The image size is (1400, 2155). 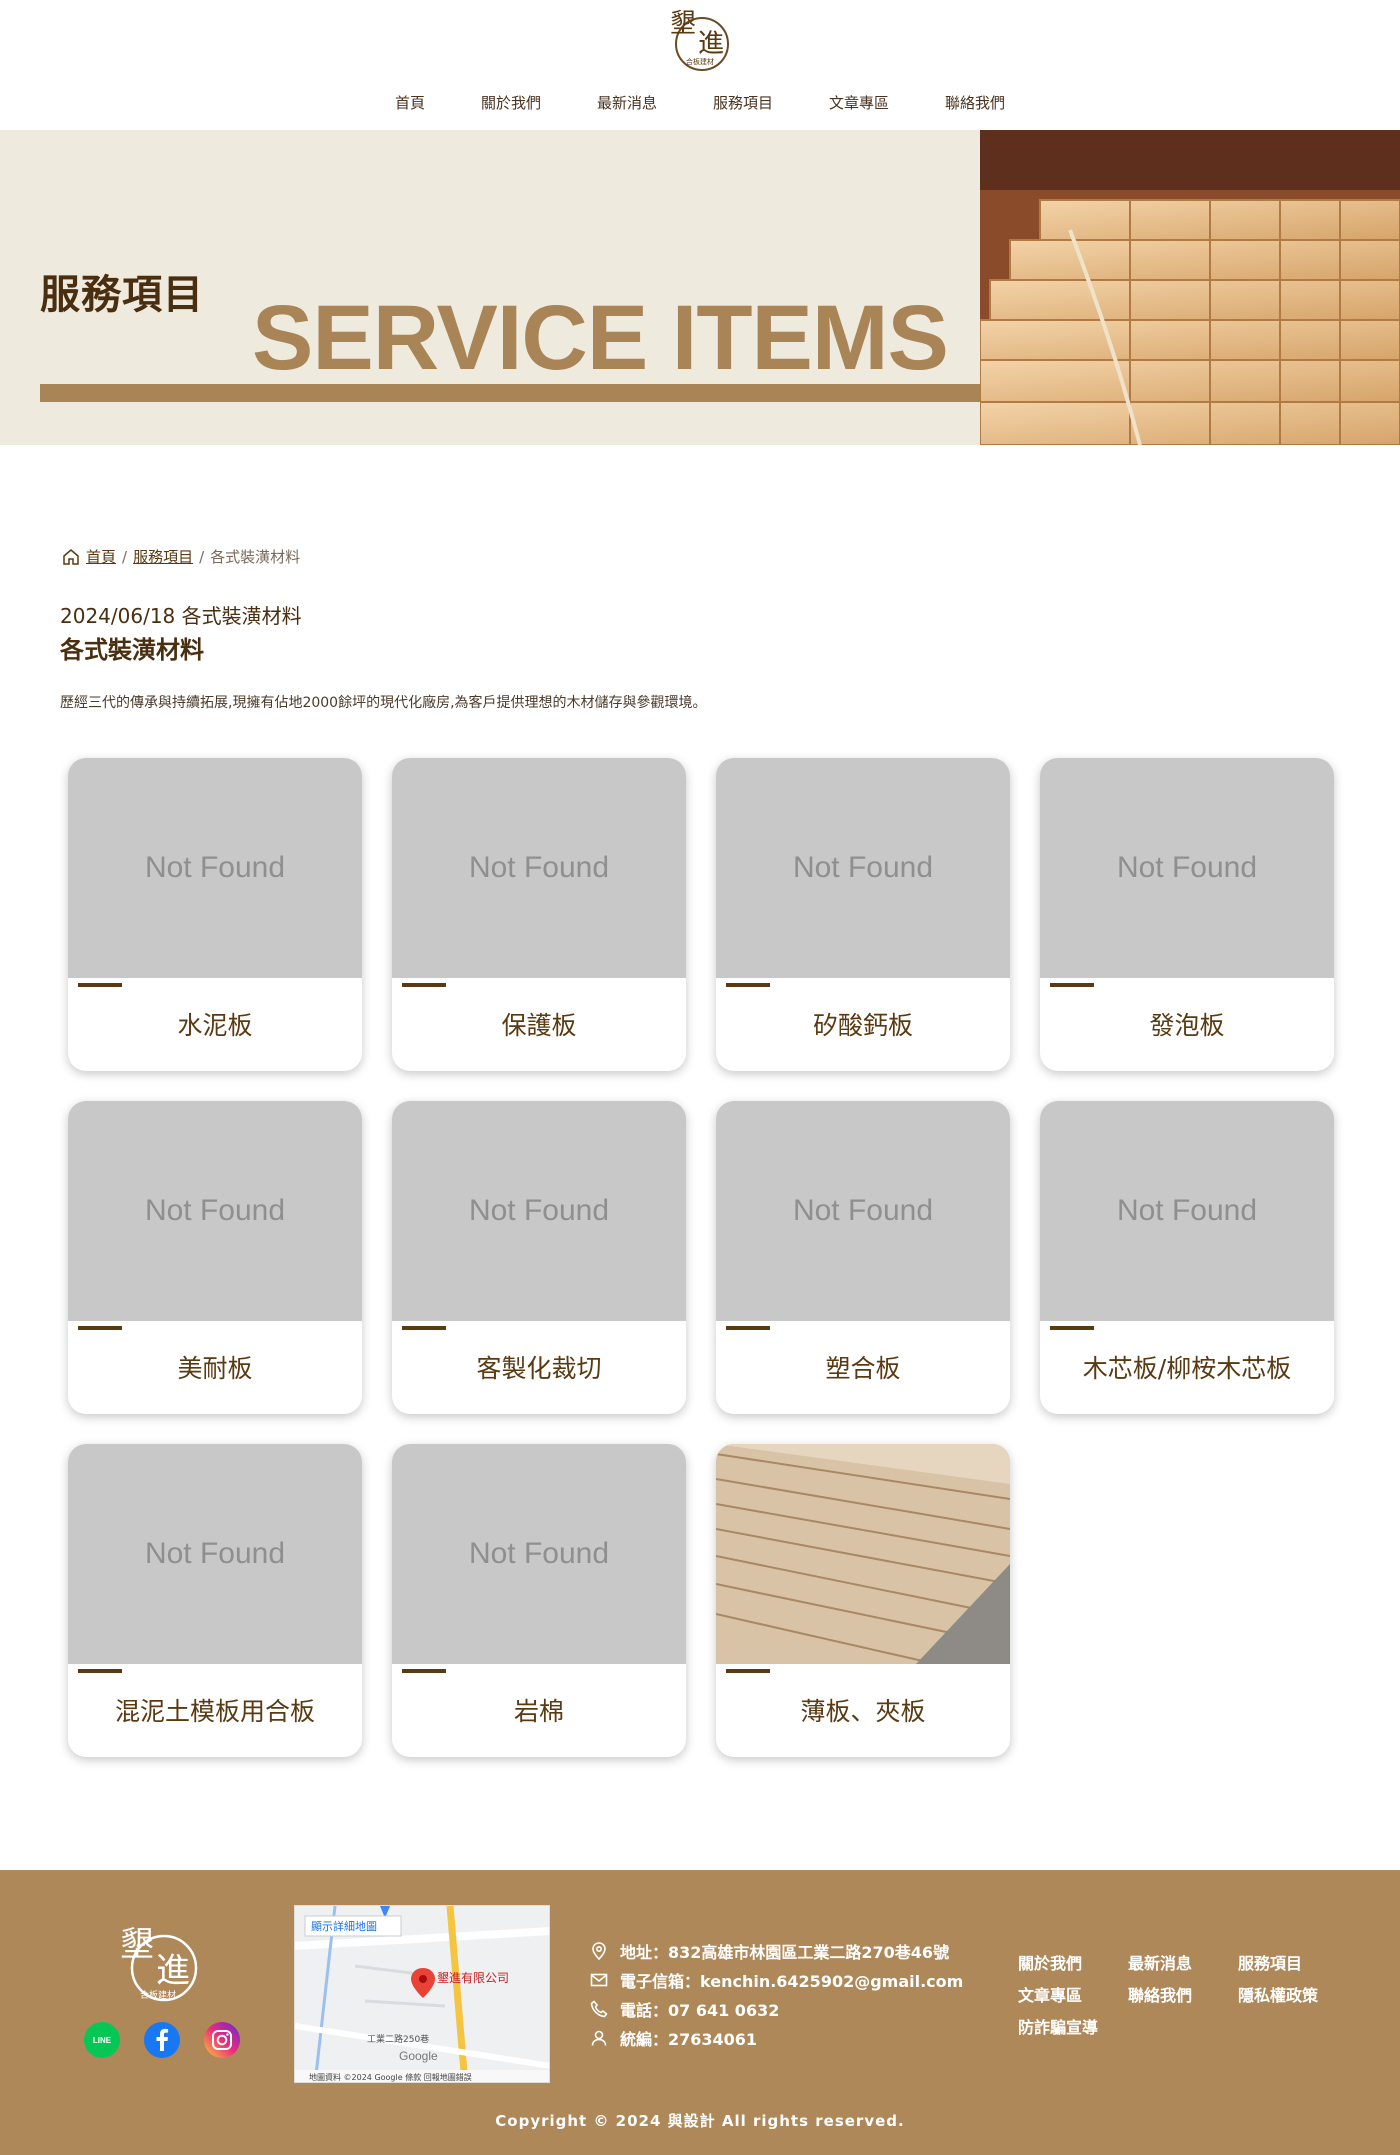 I want to click on product-card: Not Found 塑合板, so click(x=863, y=1257).